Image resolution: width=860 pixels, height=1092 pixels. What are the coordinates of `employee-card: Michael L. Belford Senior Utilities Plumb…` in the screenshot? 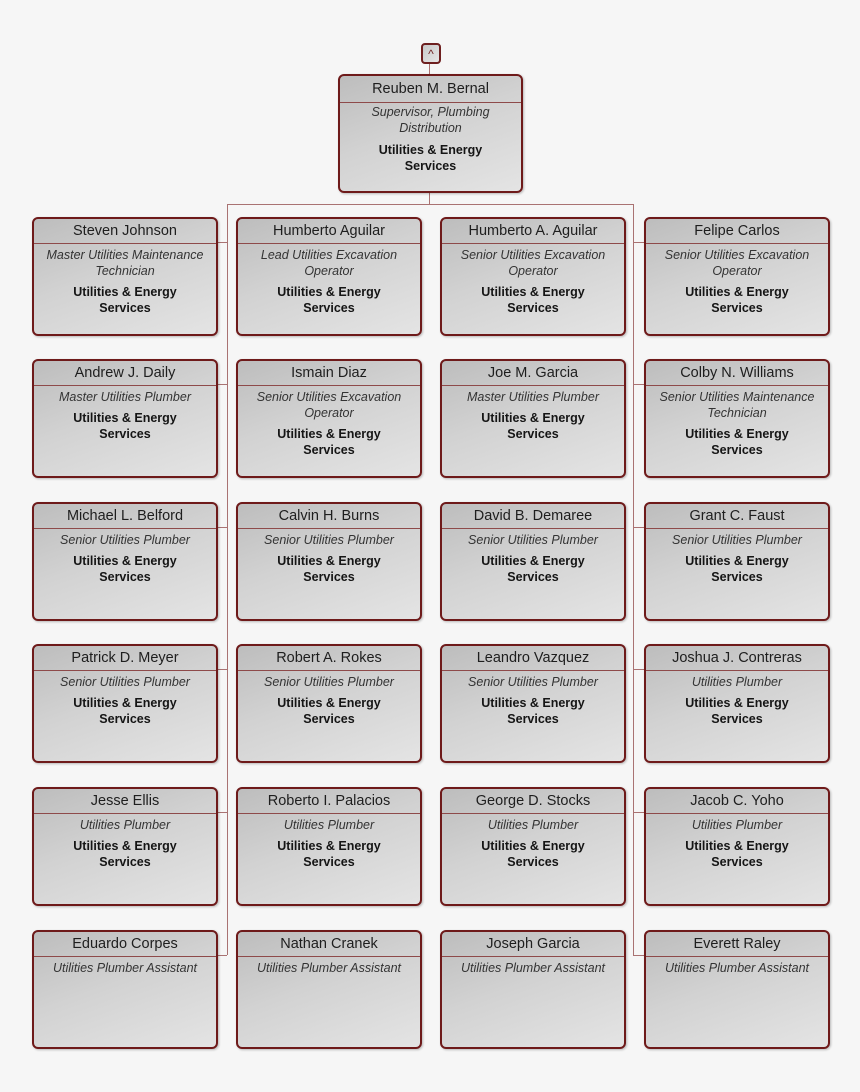 It's located at (125, 561).